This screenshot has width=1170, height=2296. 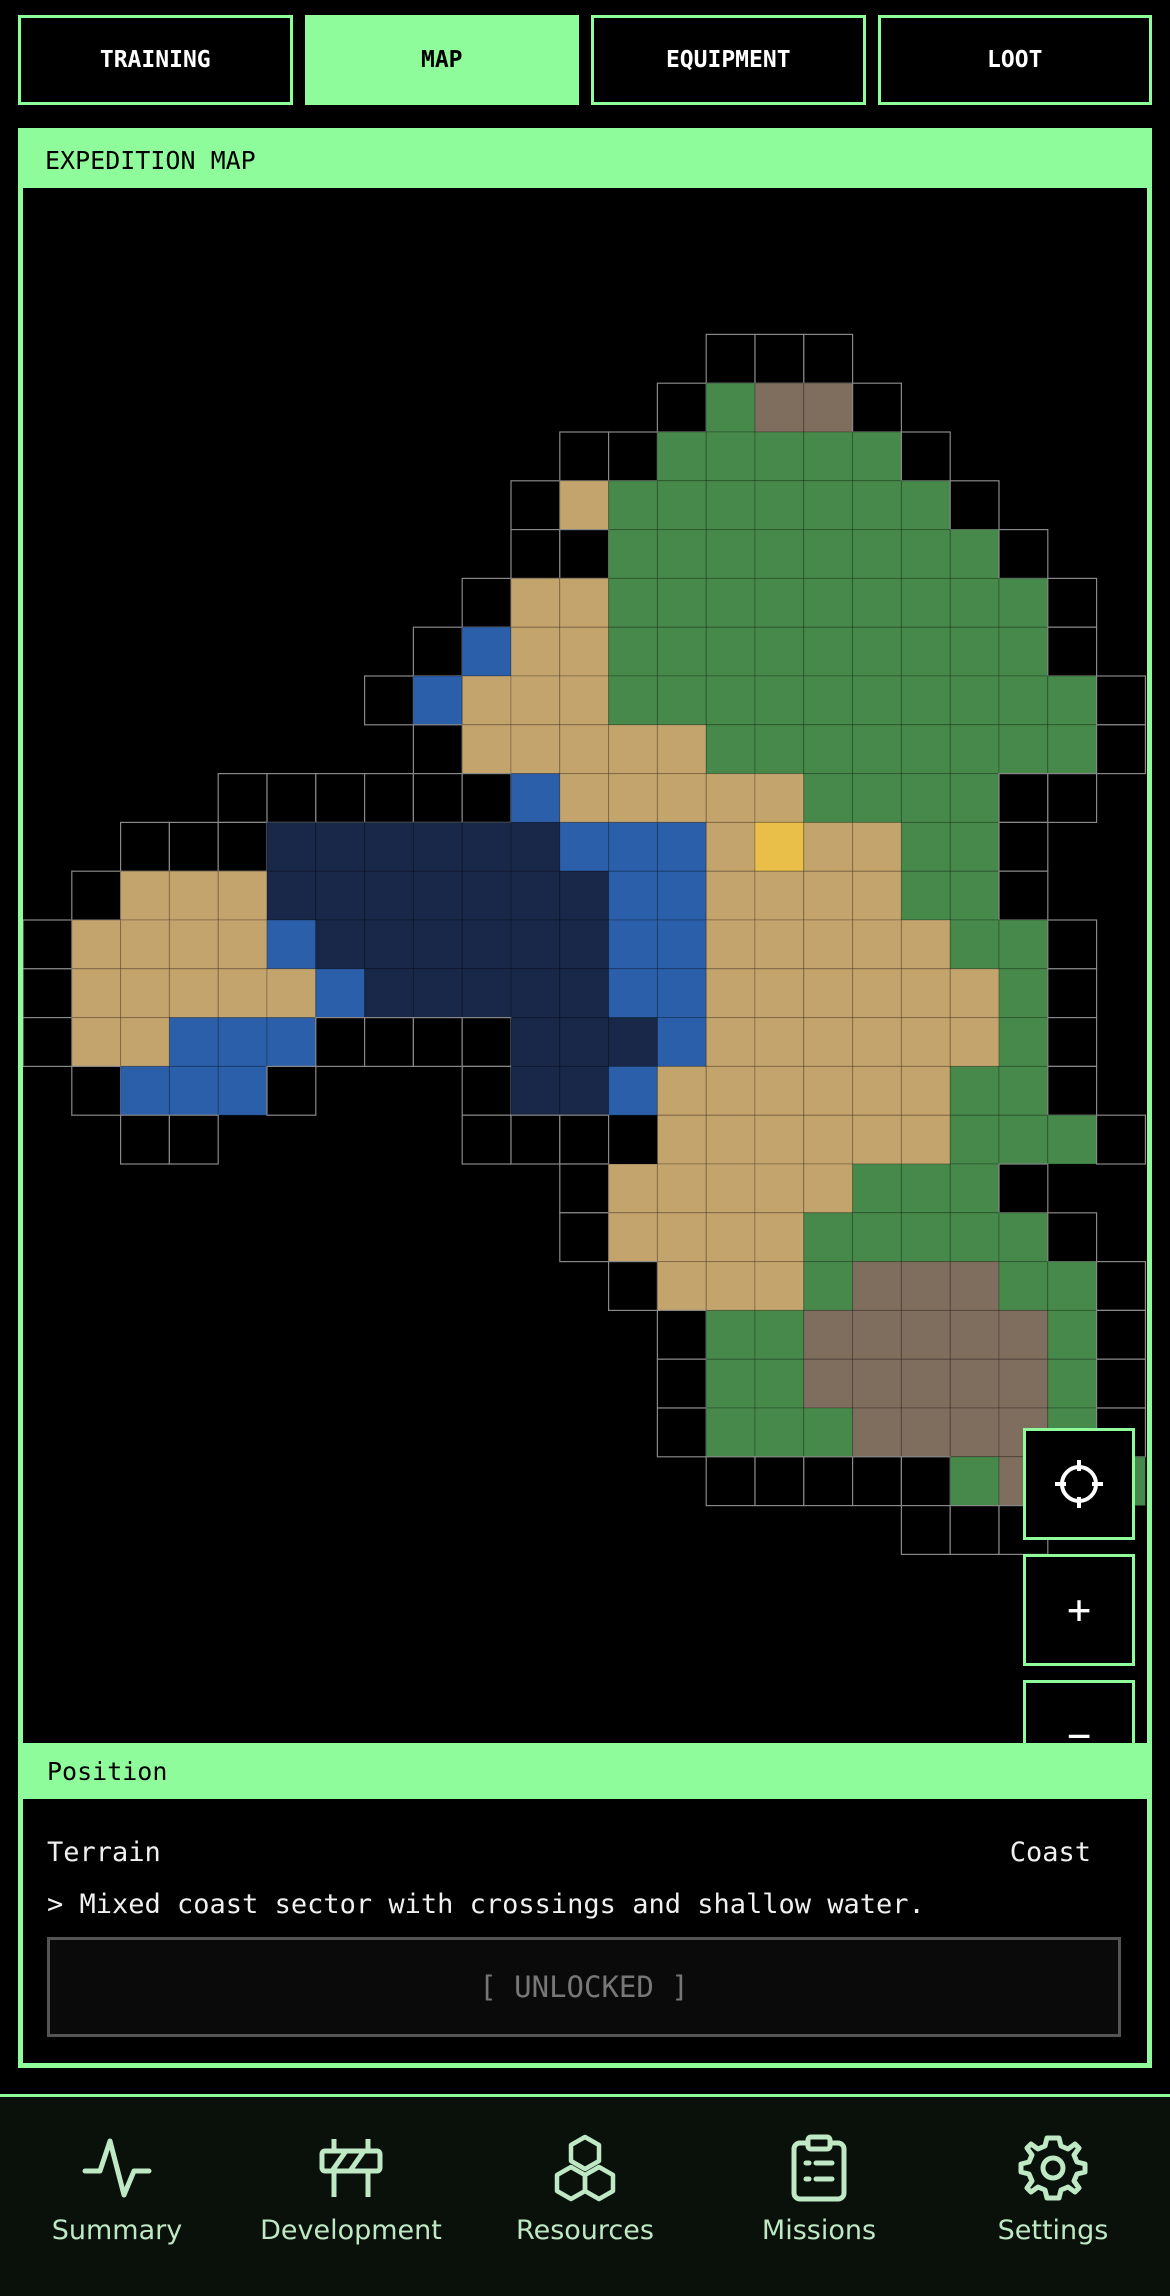 I want to click on nav-missions: Missions, so click(x=819, y=2196).